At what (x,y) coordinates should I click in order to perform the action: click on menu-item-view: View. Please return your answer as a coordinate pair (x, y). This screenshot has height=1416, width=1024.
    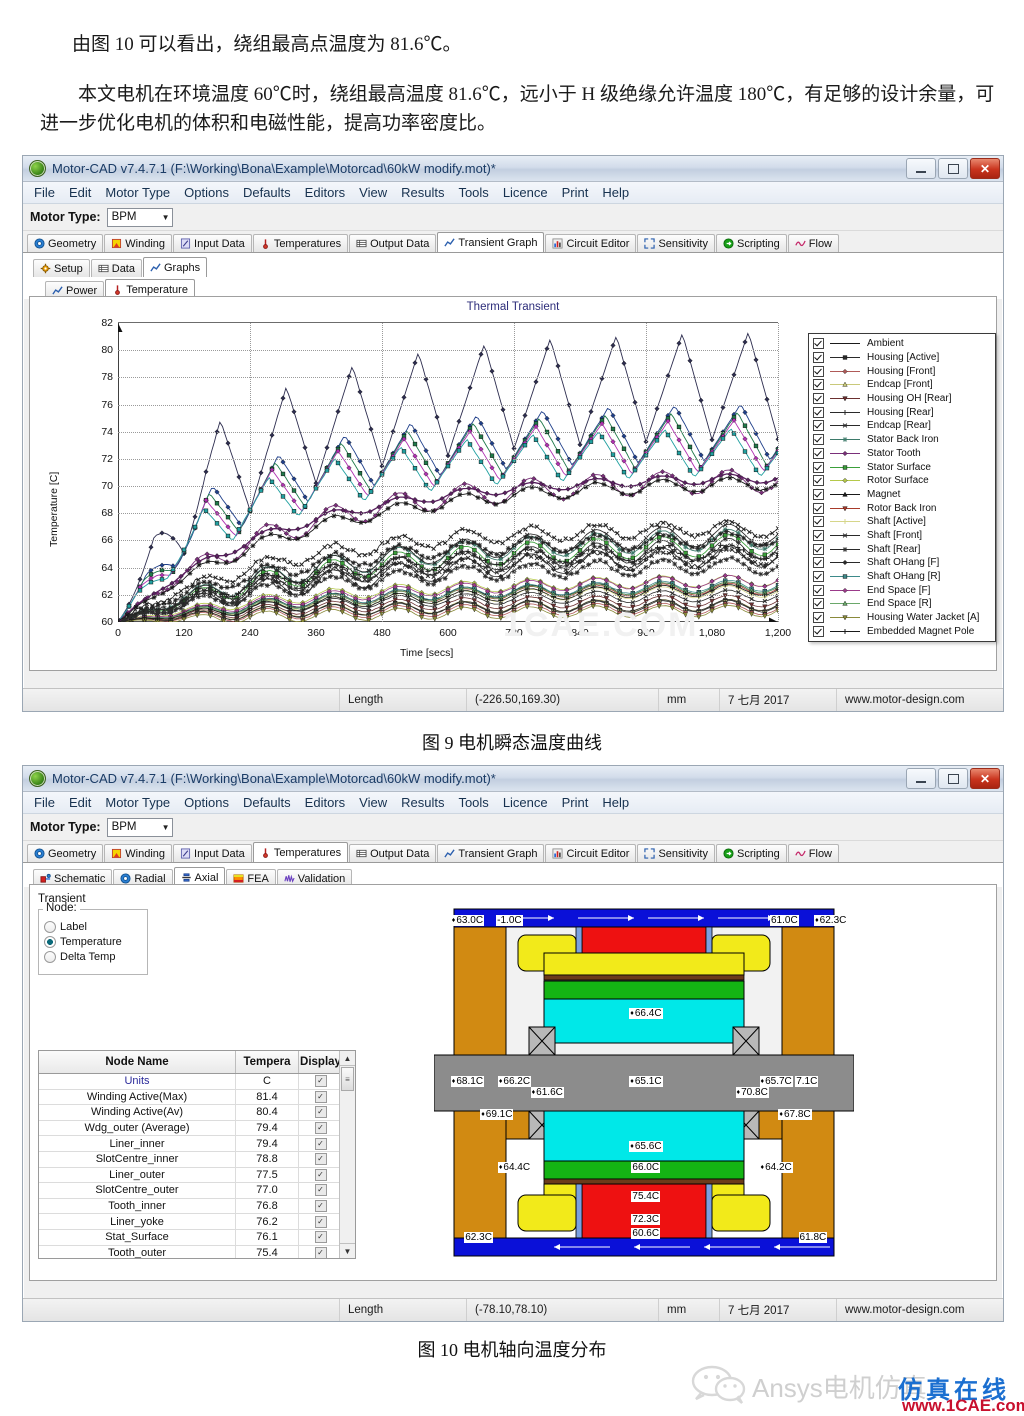
    Looking at the image, I should click on (373, 192).